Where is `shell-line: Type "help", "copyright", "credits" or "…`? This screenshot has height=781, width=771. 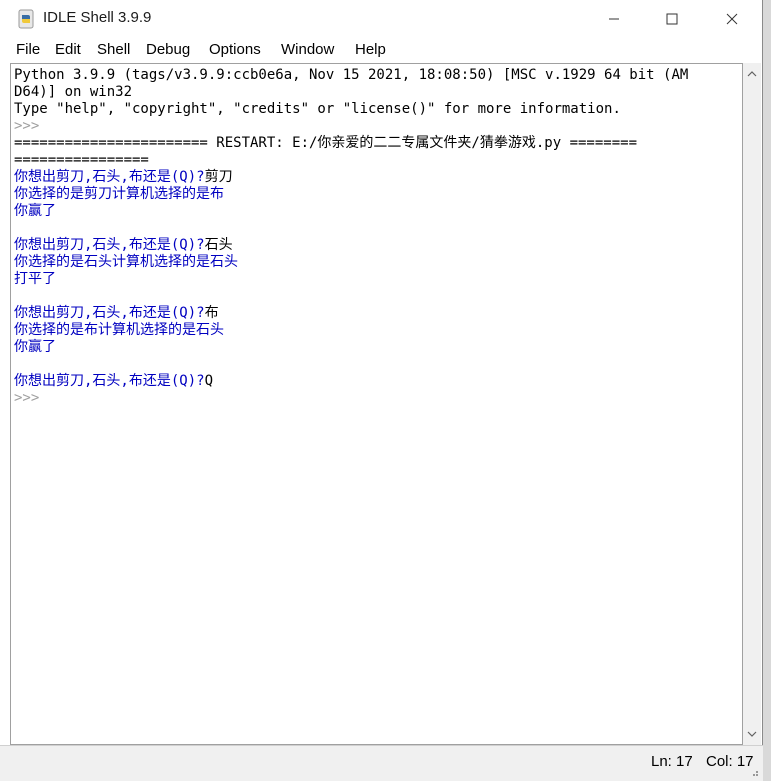
shell-line: Type "help", "copyright", "credits" or "… is located at coordinates (317, 109).